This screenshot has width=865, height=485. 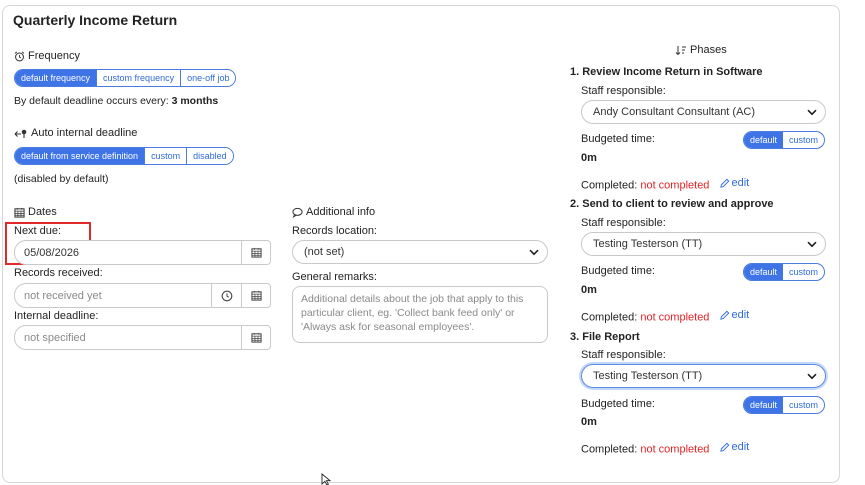 I want to click on frequency-option-custom: custom frequency, so click(x=139, y=78).